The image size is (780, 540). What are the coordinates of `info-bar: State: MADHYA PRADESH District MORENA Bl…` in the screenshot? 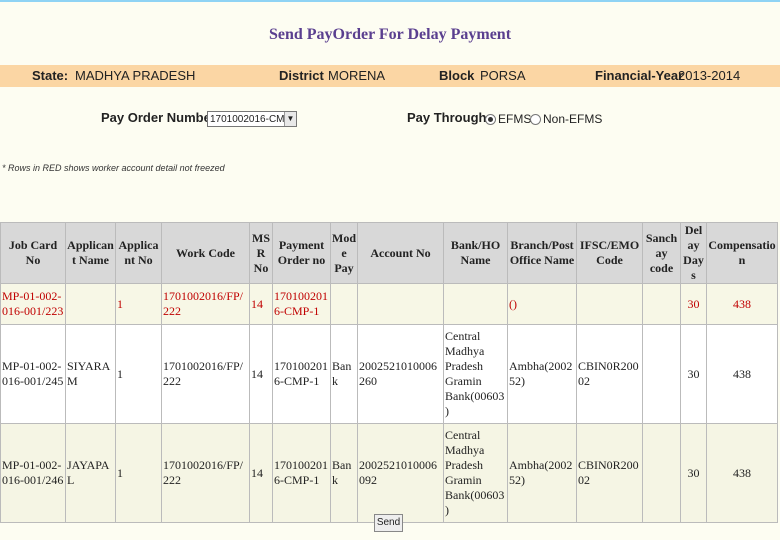 It's located at (390, 76).